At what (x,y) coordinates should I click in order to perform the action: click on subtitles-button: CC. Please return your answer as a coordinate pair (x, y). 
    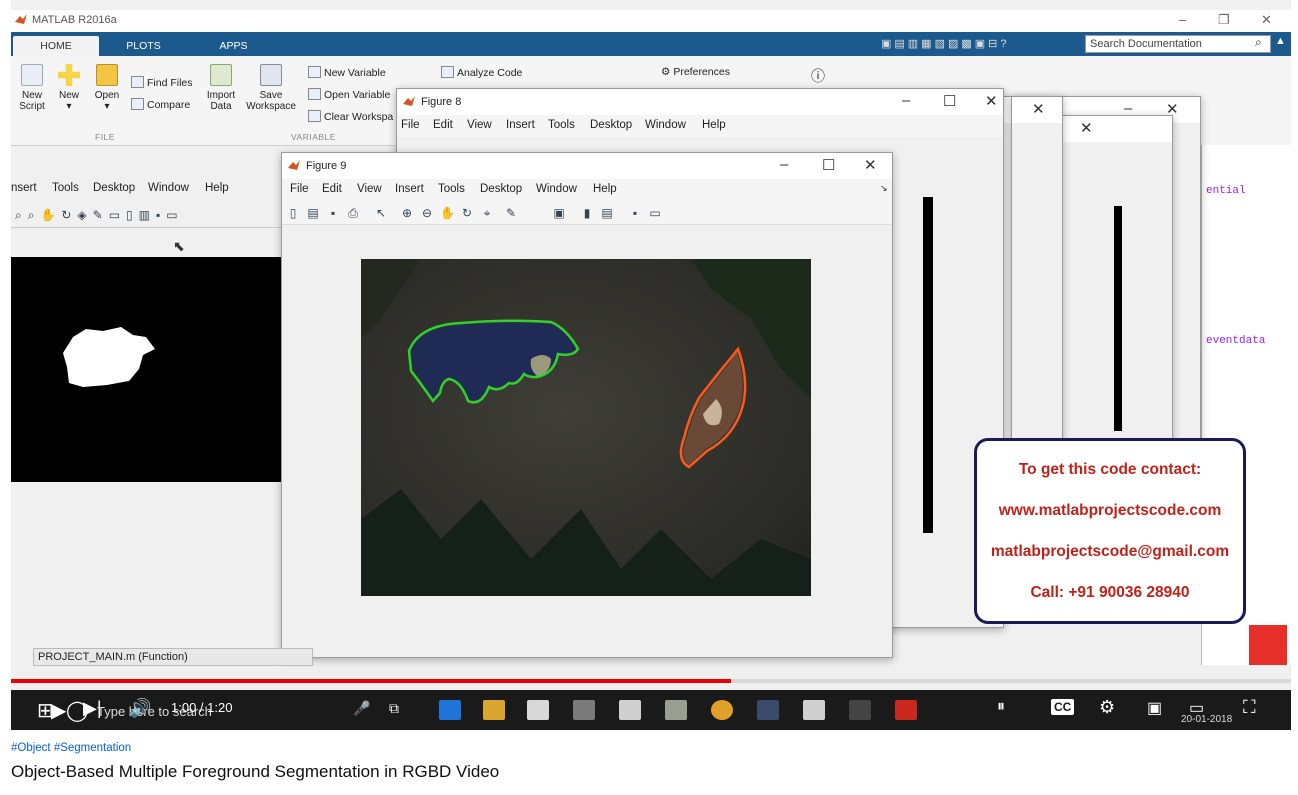
    Looking at the image, I should click on (1063, 707).